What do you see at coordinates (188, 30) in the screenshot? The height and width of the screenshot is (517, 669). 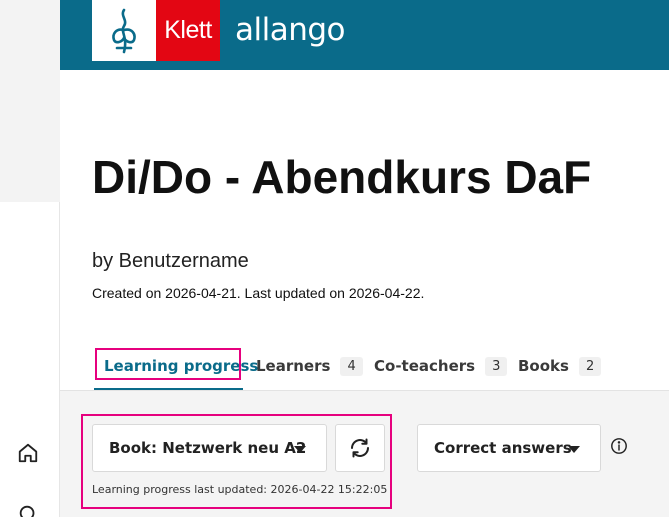 I see `klett-wordmark: Klett` at bounding box center [188, 30].